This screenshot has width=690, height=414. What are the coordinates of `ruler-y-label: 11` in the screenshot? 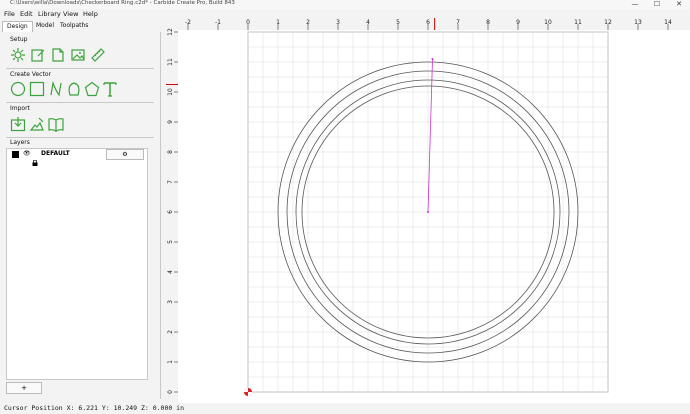 It's located at (170, 62).